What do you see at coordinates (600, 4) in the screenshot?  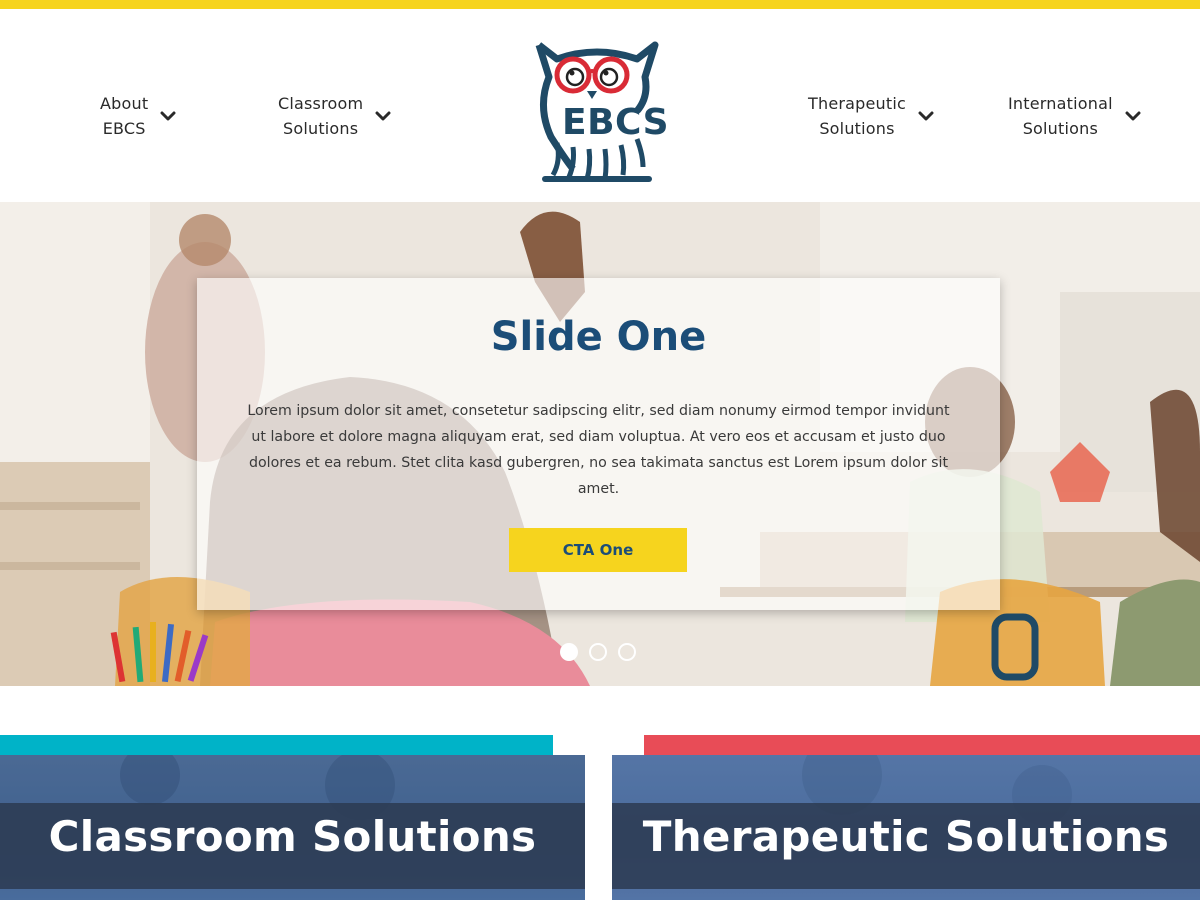 I see `top-accent-bar` at bounding box center [600, 4].